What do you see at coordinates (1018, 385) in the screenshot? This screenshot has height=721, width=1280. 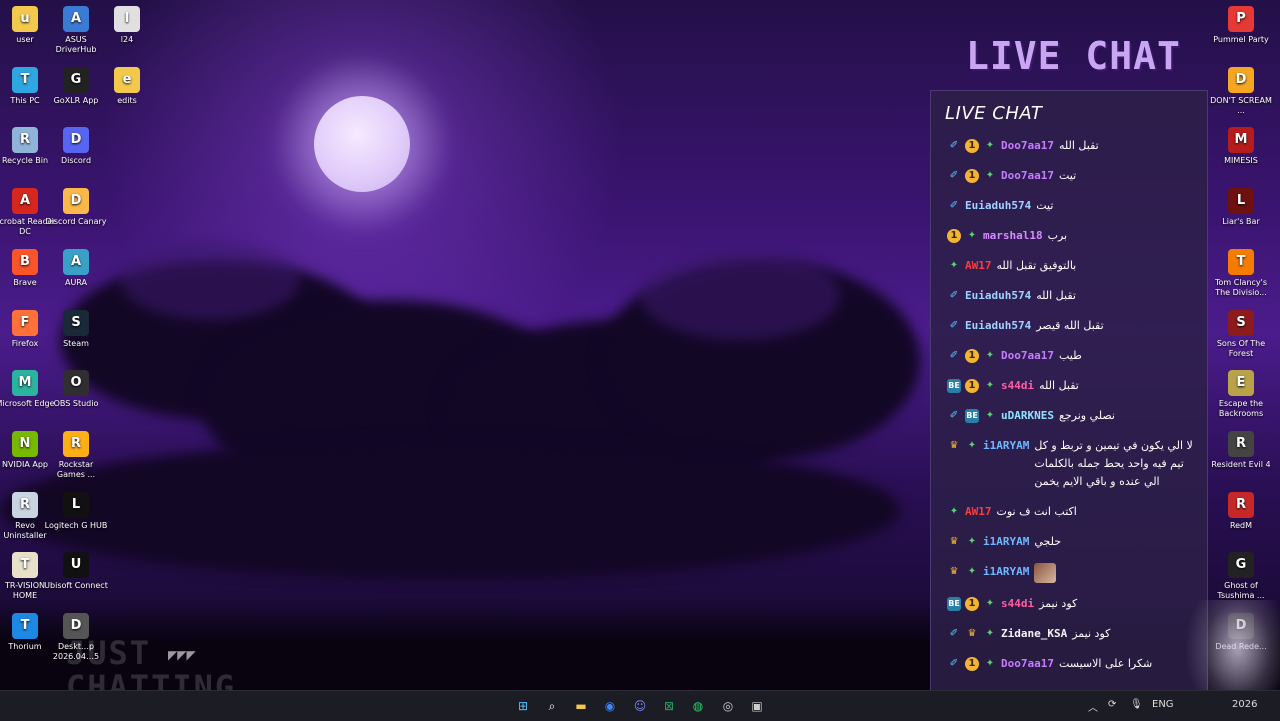 I see `chat-username: s44di` at bounding box center [1018, 385].